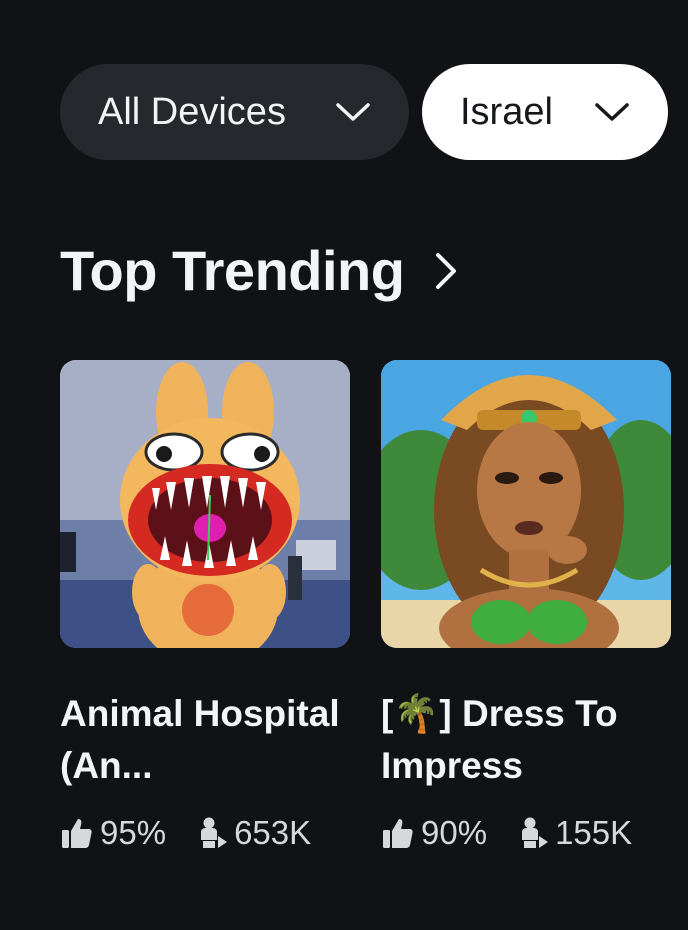 The height and width of the screenshot is (930, 688). I want to click on animal-hospital-thumbnail-image, so click(205, 504).